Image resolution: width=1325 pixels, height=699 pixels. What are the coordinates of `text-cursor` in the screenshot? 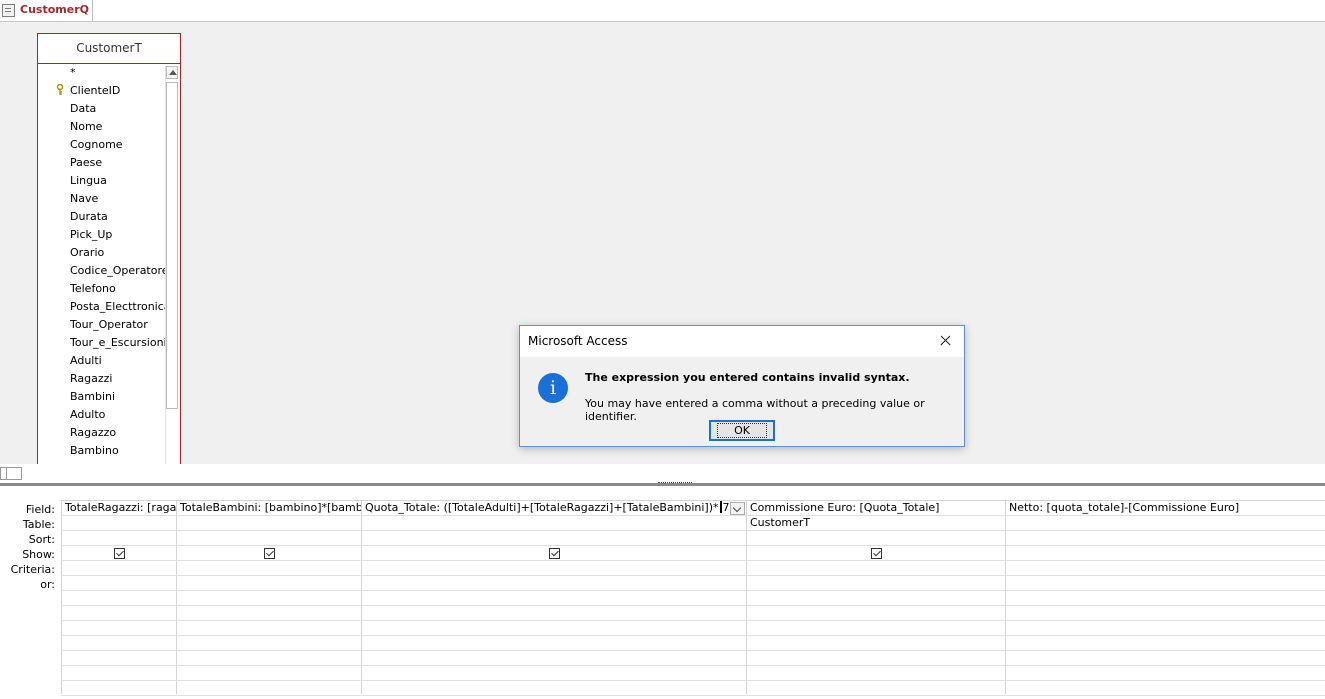 It's located at (720, 507).